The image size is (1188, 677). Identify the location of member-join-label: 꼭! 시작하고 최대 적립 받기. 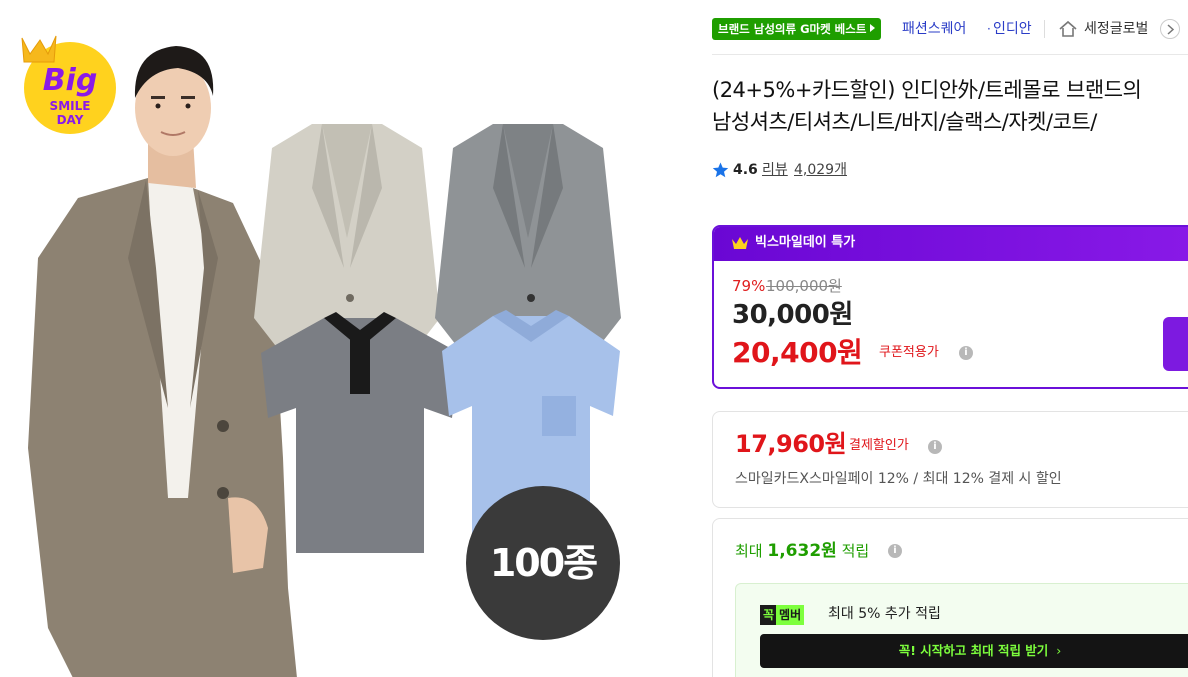
(973, 650).